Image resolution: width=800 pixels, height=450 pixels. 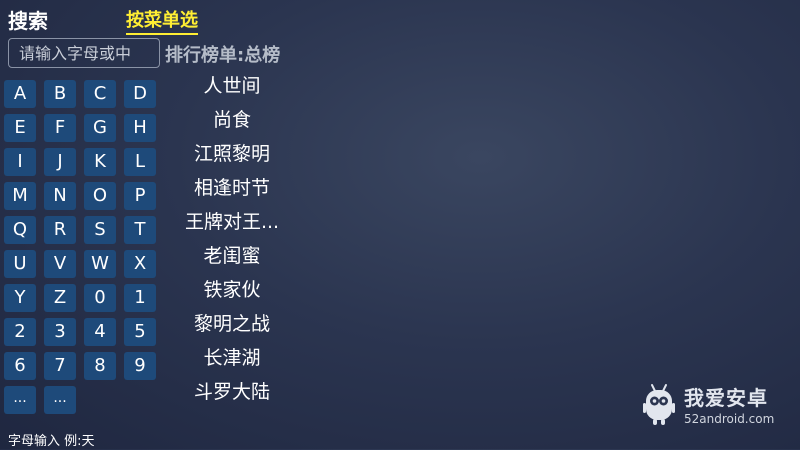 I want to click on ranking-item: 人世间, so click(x=232, y=89).